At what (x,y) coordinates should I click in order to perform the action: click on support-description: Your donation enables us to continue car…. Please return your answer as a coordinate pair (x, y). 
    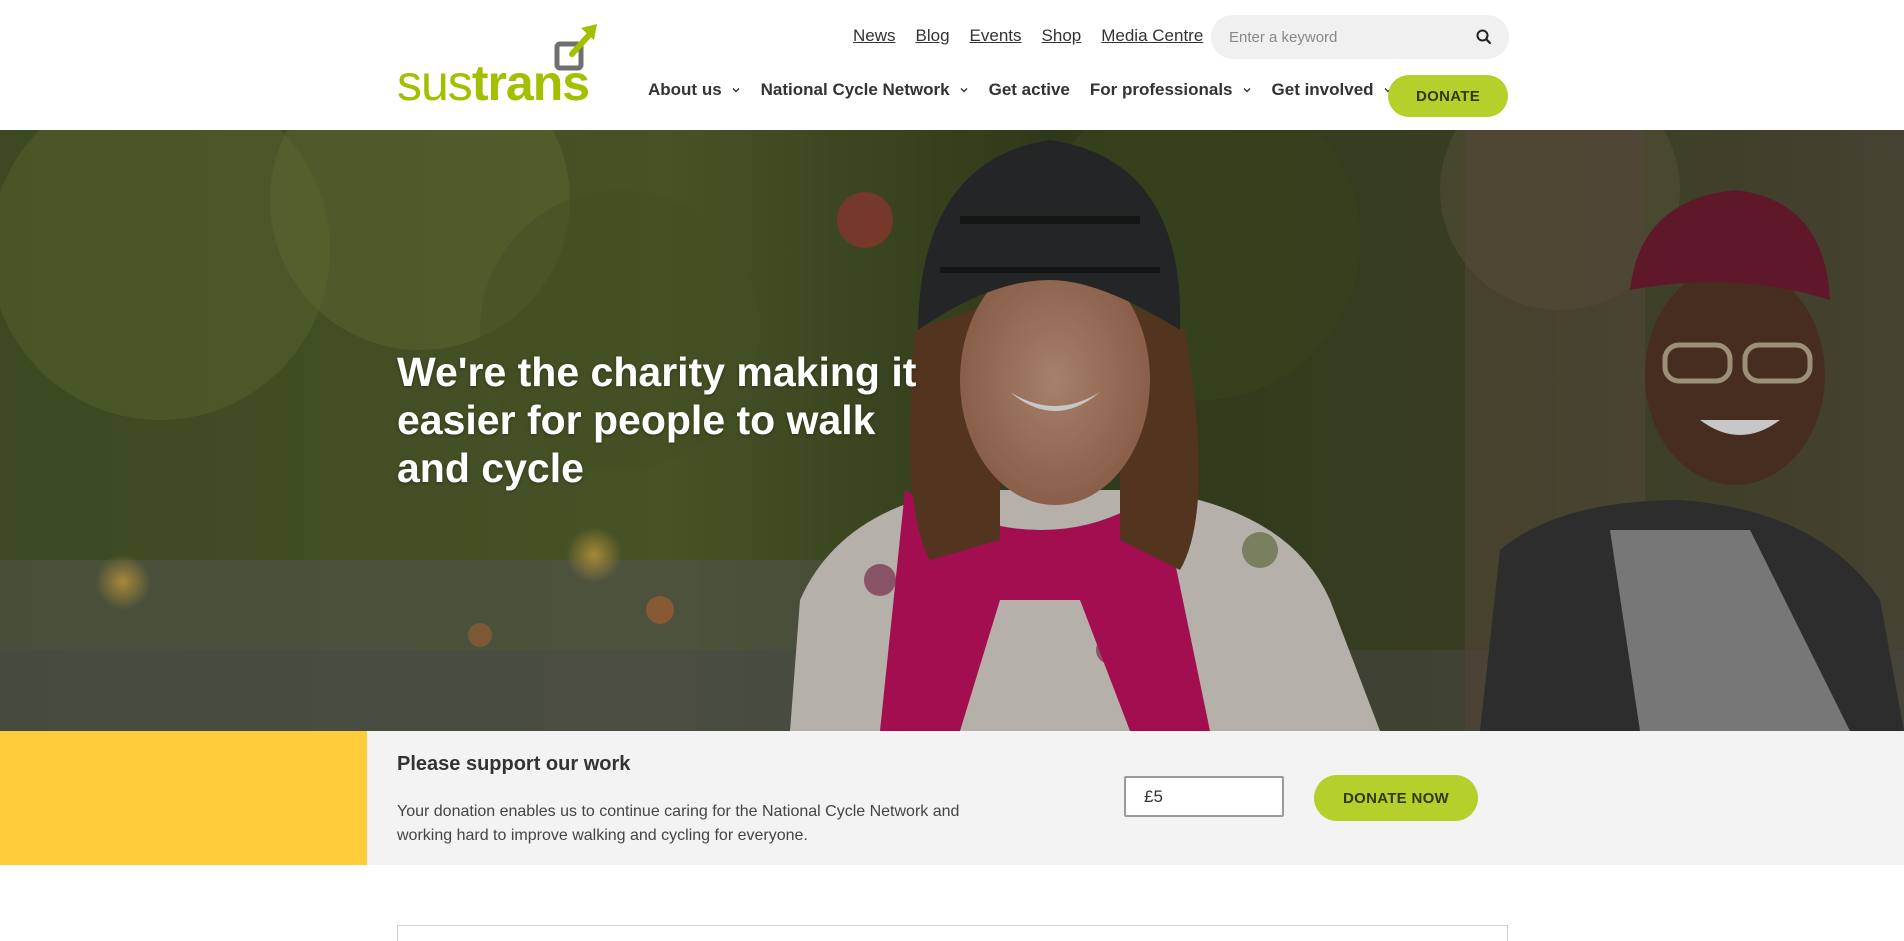
    Looking at the image, I should click on (678, 823).